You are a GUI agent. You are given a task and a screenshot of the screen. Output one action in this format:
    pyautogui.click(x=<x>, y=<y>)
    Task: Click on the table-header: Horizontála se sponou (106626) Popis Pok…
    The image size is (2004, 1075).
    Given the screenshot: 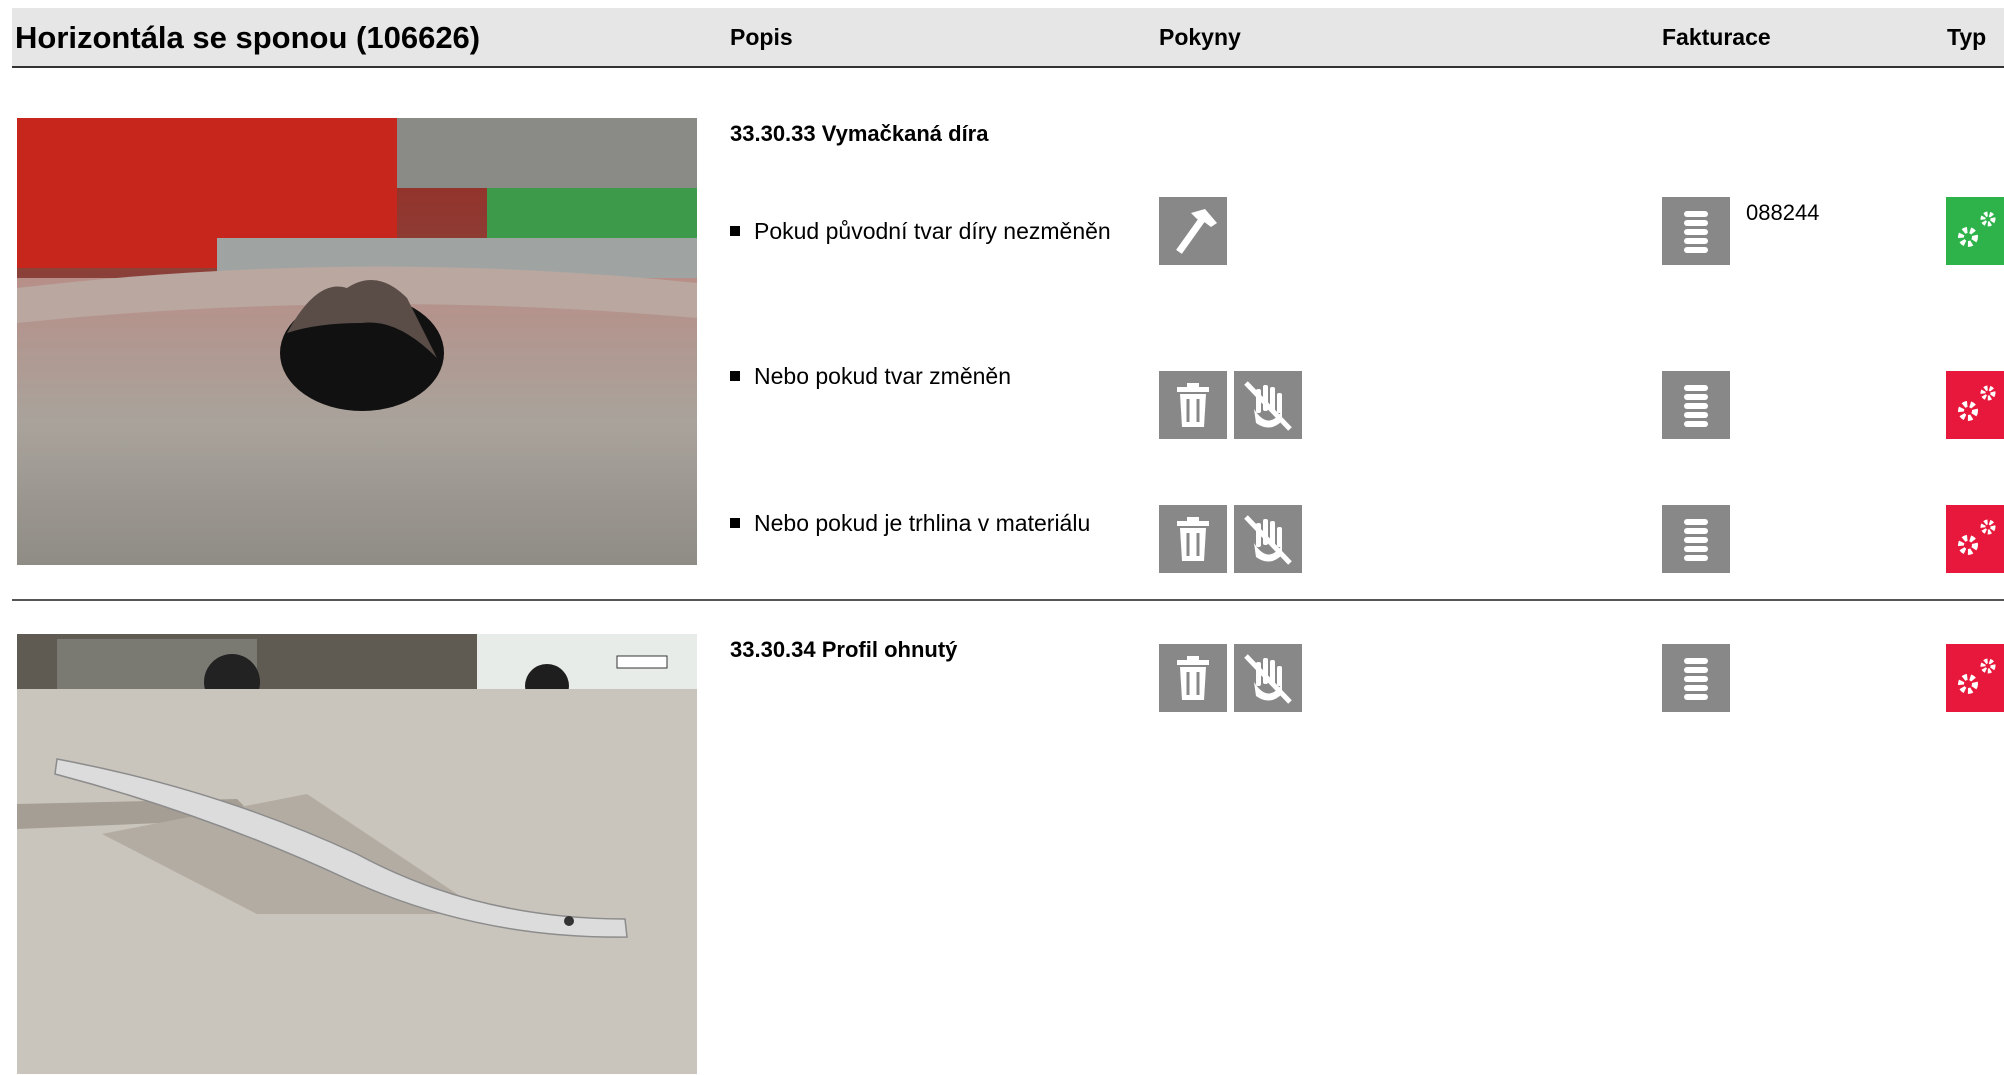 What is the action you would take?
    pyautogui.click(x=1008, y=38)
    